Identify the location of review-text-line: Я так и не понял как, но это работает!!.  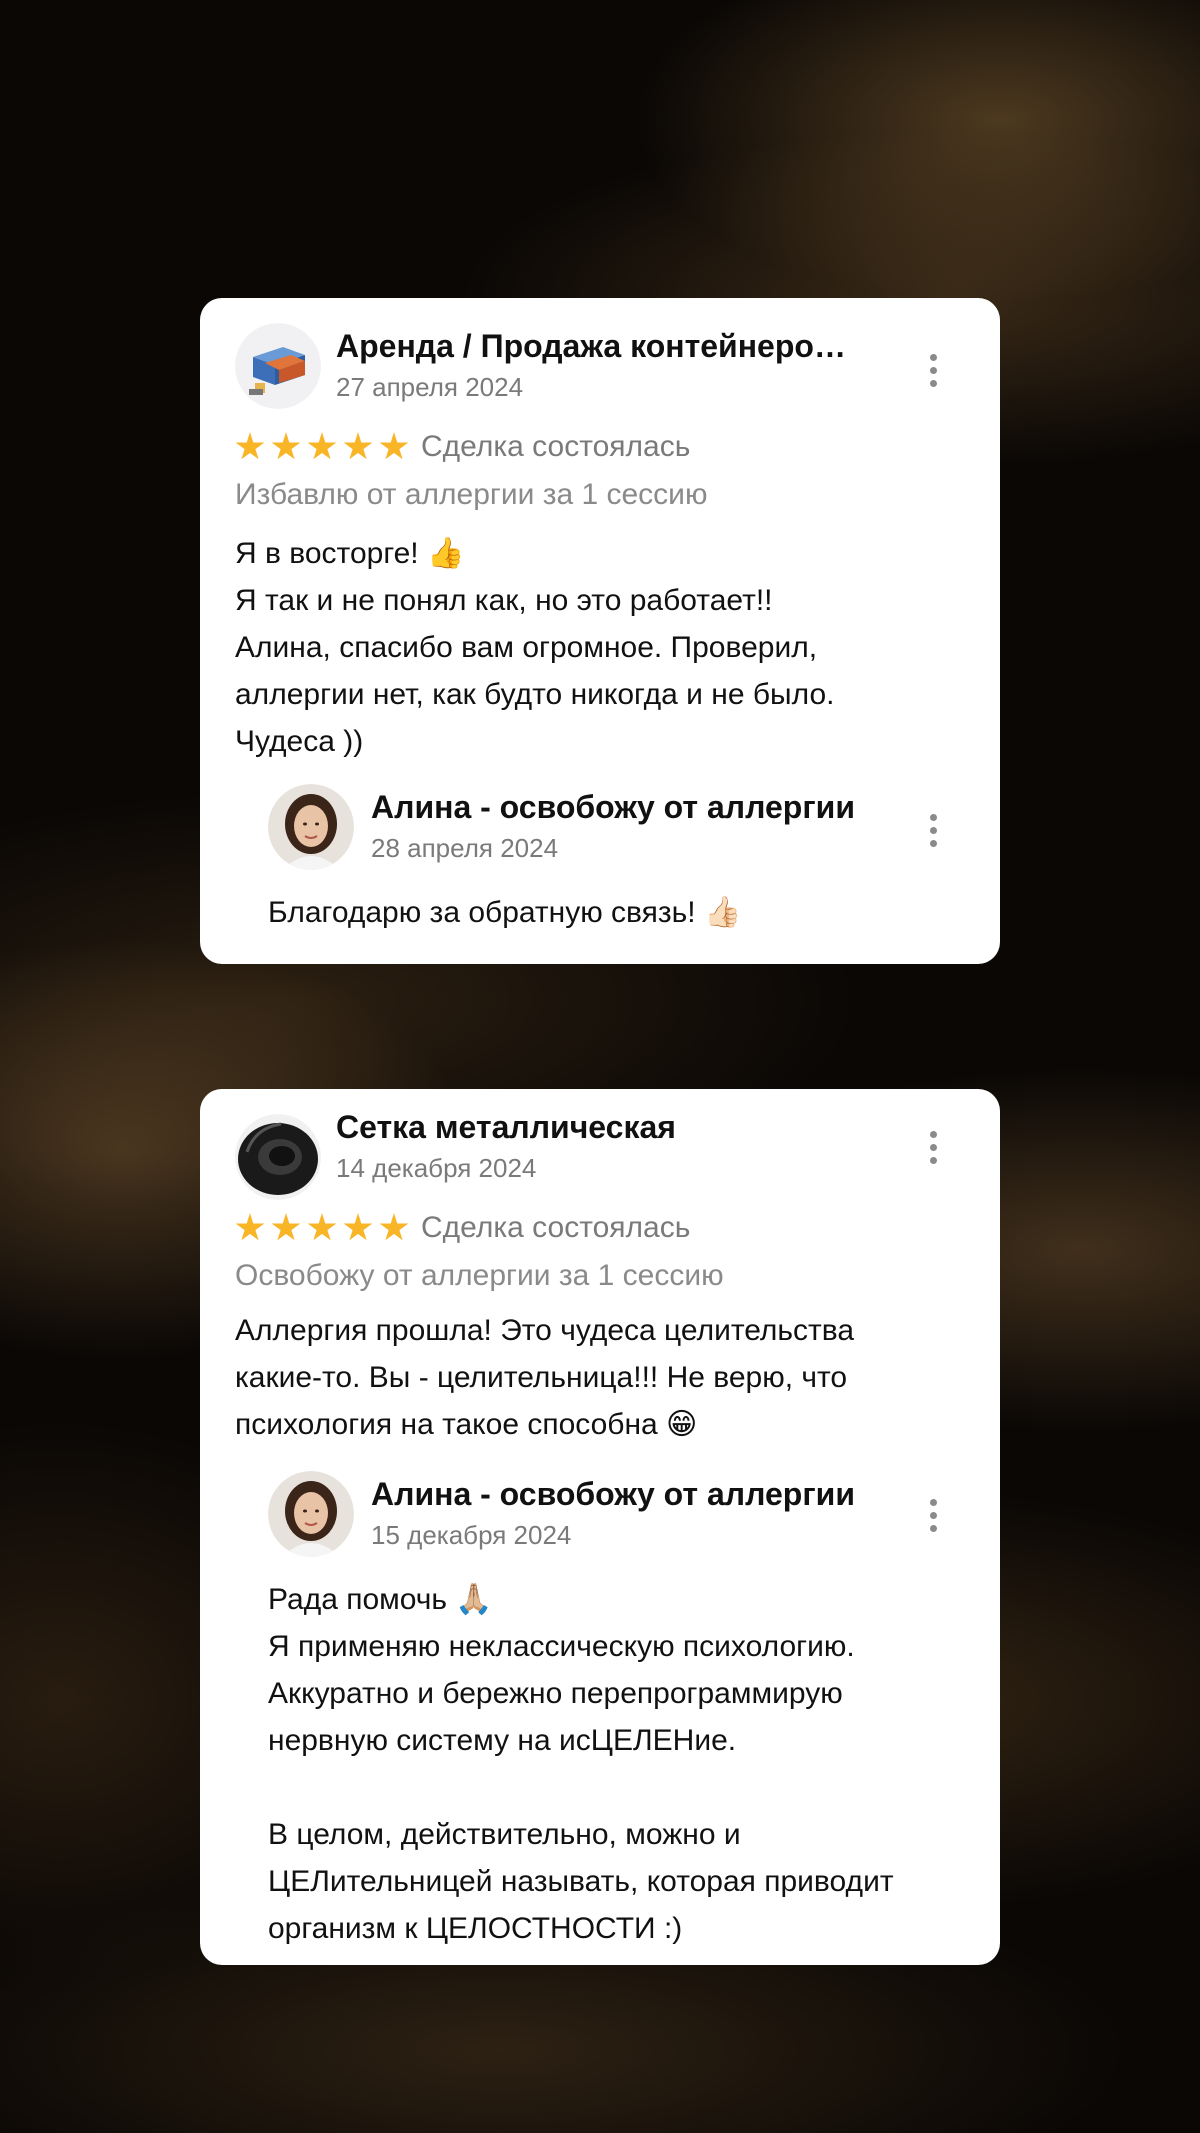
(504, 600).